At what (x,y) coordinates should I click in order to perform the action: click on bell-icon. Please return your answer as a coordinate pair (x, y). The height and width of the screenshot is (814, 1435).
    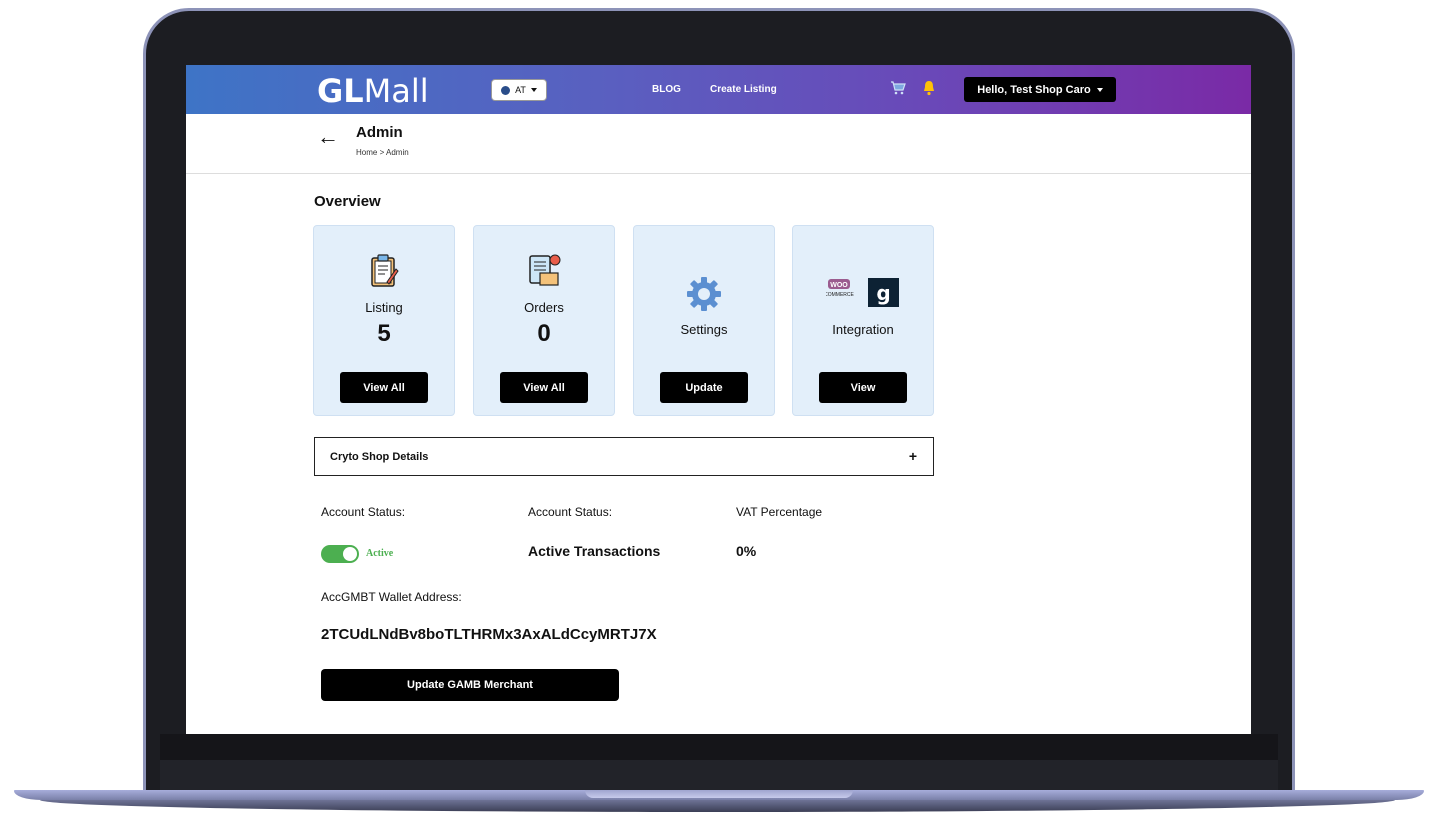
    Looking at the image, I should click on (929, 88).